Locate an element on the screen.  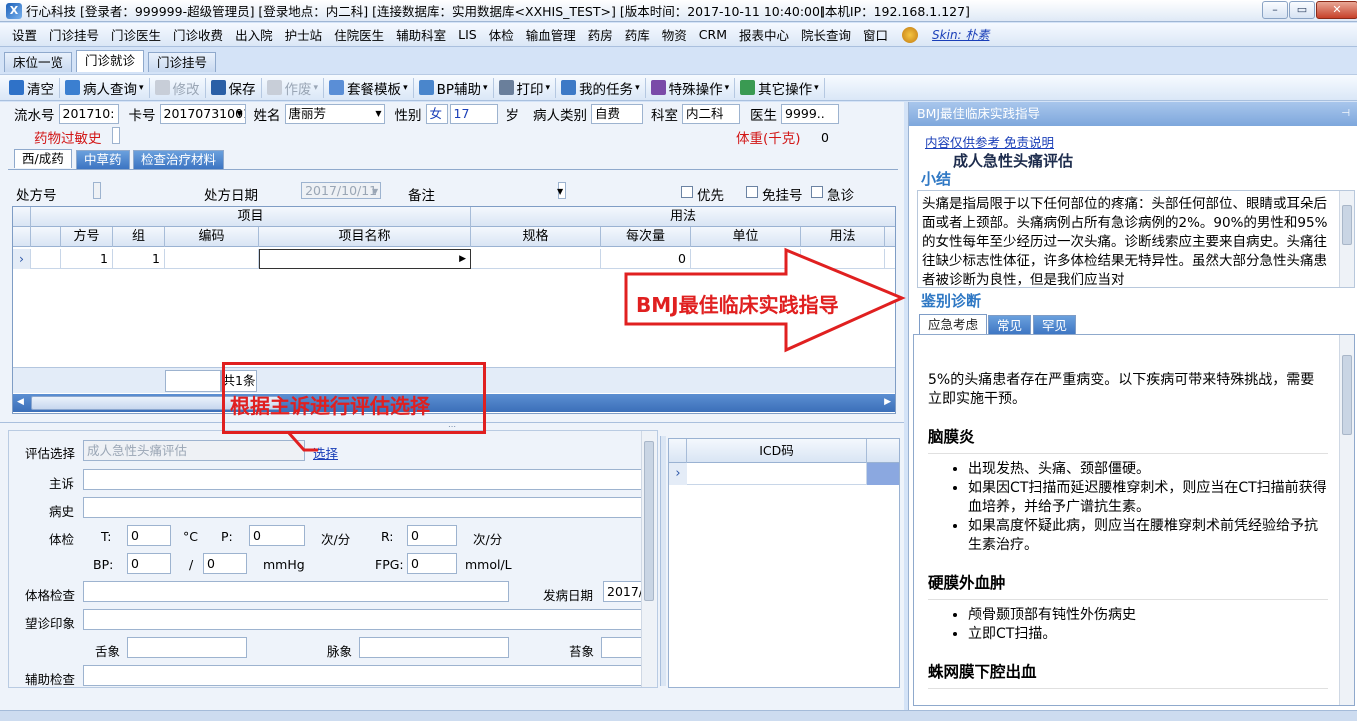
pin-icon: ⊣ is located at coordinates (1345, 114).